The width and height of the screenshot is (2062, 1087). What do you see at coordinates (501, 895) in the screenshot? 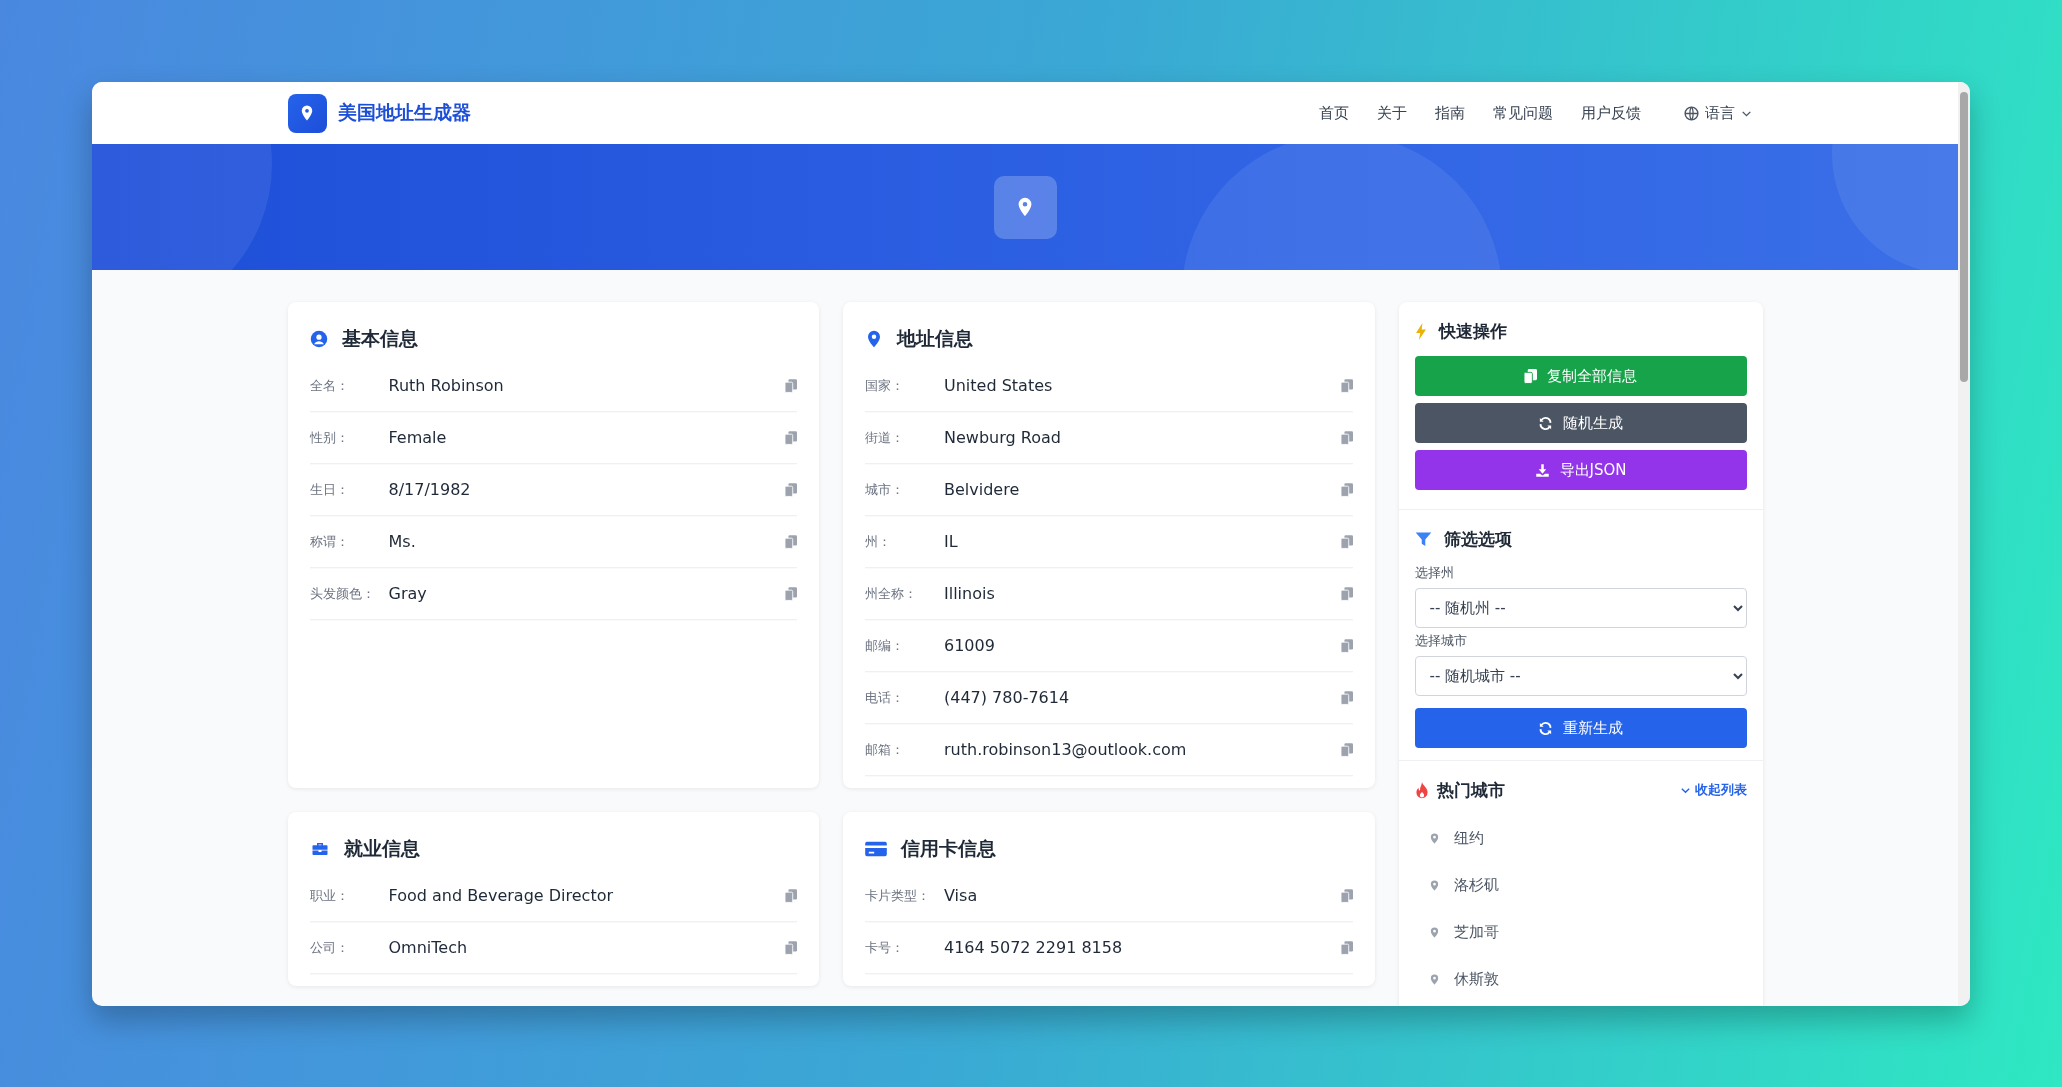
I see `field-value: Food and Beverage Director` at bounding box center [501, 895].